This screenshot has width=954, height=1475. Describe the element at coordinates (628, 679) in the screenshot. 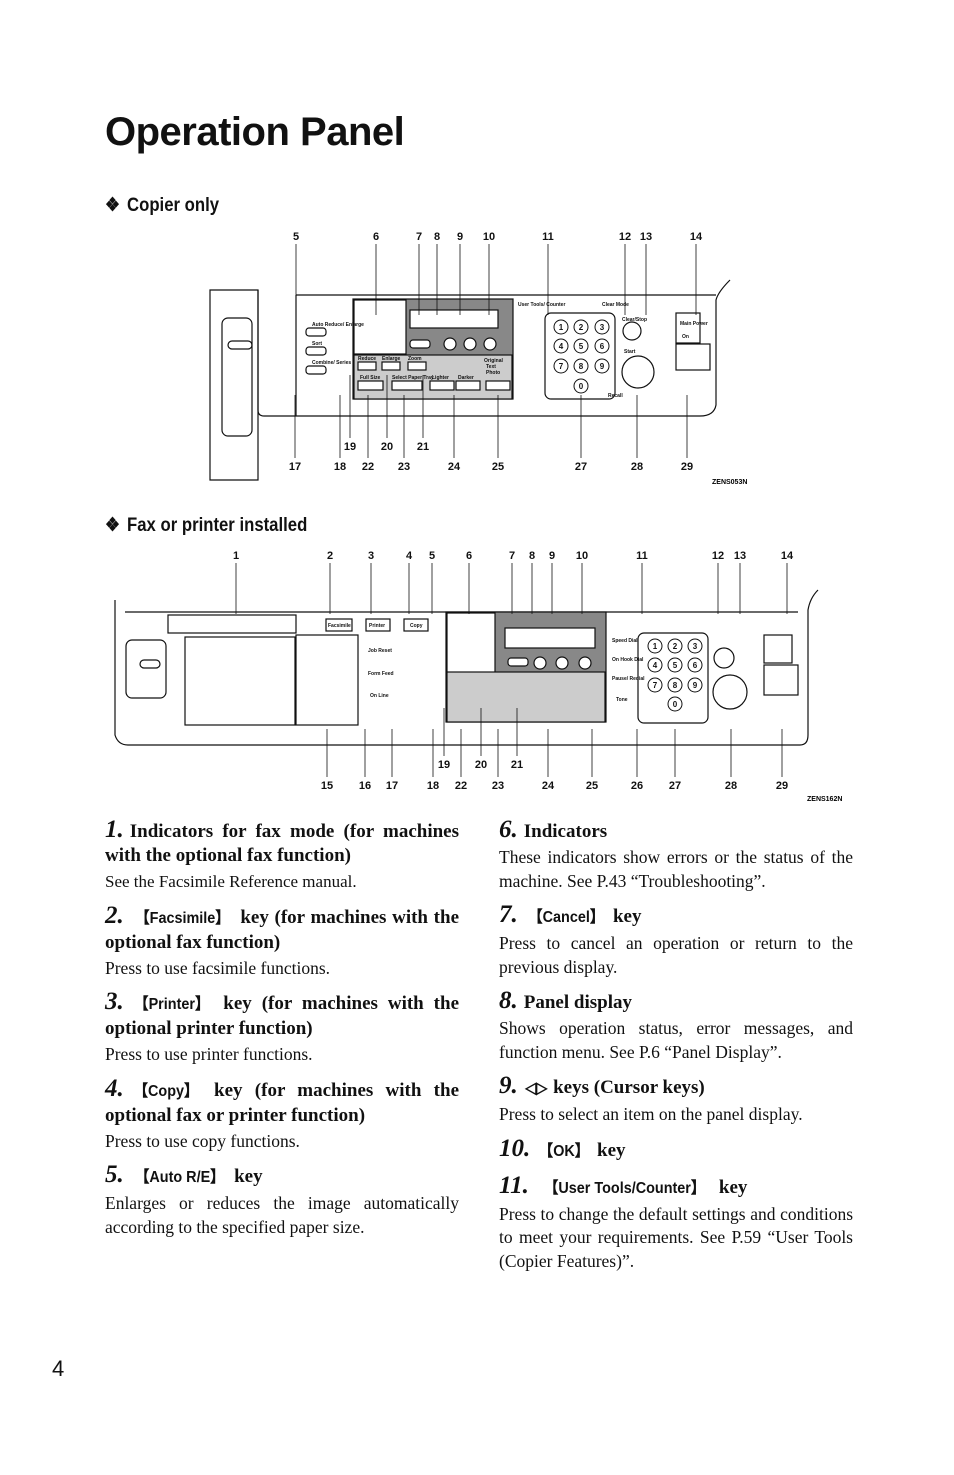

I see `panel-label: Pause/ Redial` at that location.